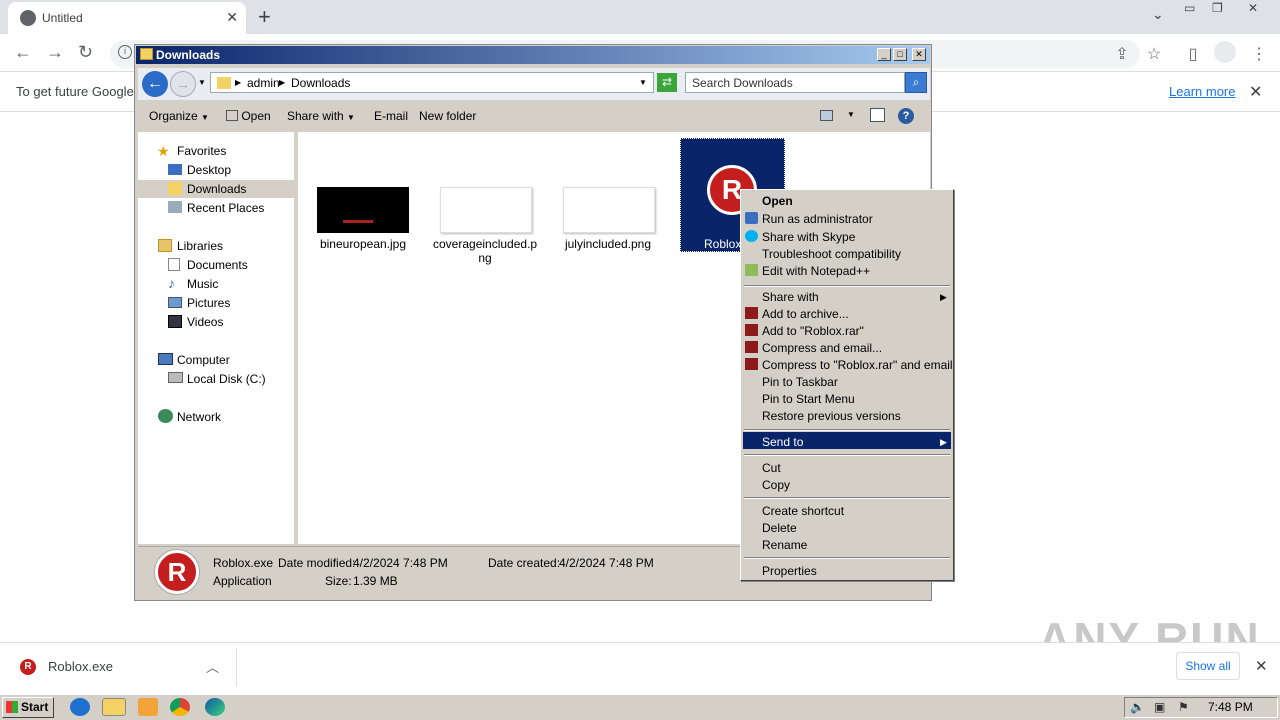 This screenshot has height=720, width=1280. Describe the element at coordinates (1137, 707) in the screenshot. I see `volume-icon: 🔈` at that location.